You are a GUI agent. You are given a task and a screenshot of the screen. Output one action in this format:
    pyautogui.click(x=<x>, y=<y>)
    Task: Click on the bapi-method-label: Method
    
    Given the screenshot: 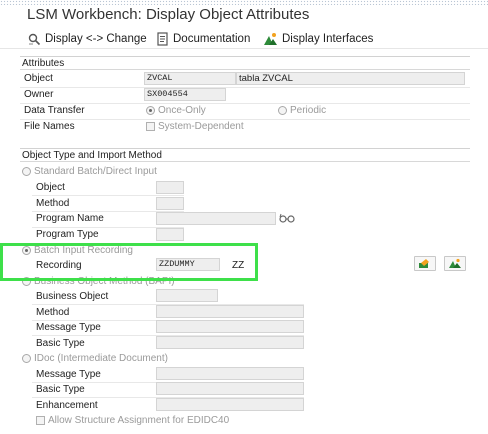 What is the action you would take?
    pyautogui.click(x=53, y=312)
    